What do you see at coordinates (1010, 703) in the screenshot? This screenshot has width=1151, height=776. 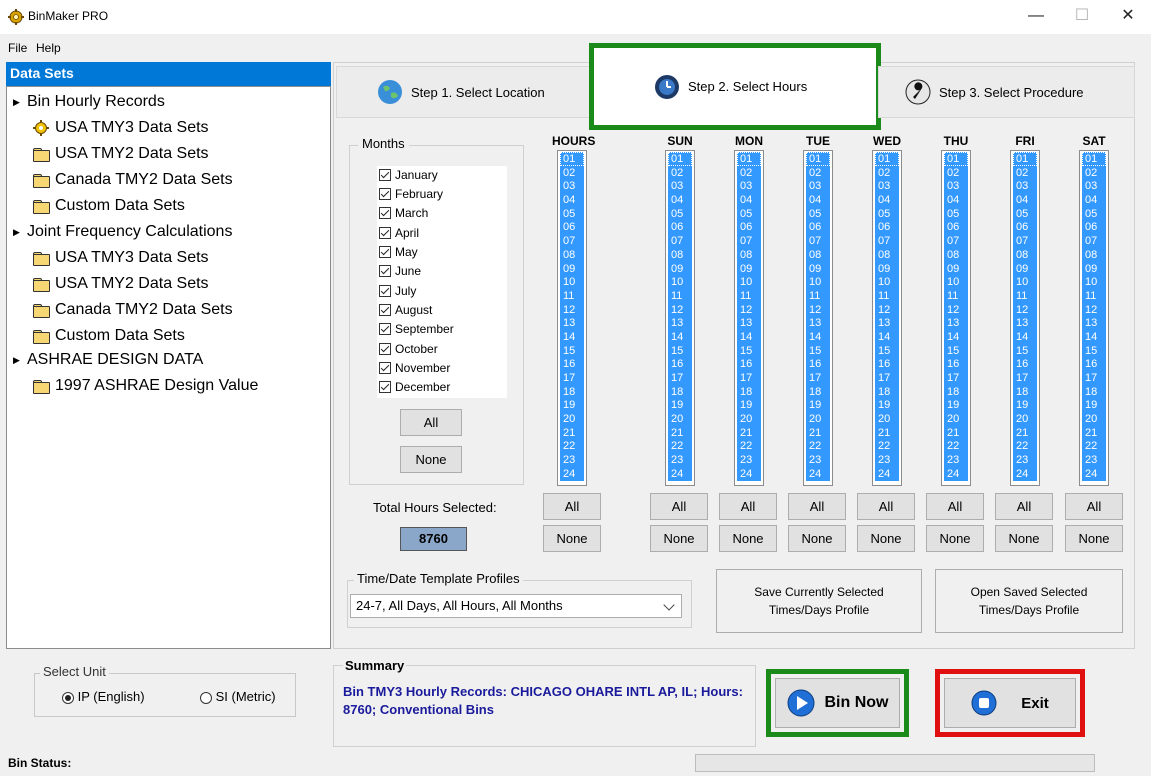 I see `exit-button: Exit` at bounding box center [1010, 703].